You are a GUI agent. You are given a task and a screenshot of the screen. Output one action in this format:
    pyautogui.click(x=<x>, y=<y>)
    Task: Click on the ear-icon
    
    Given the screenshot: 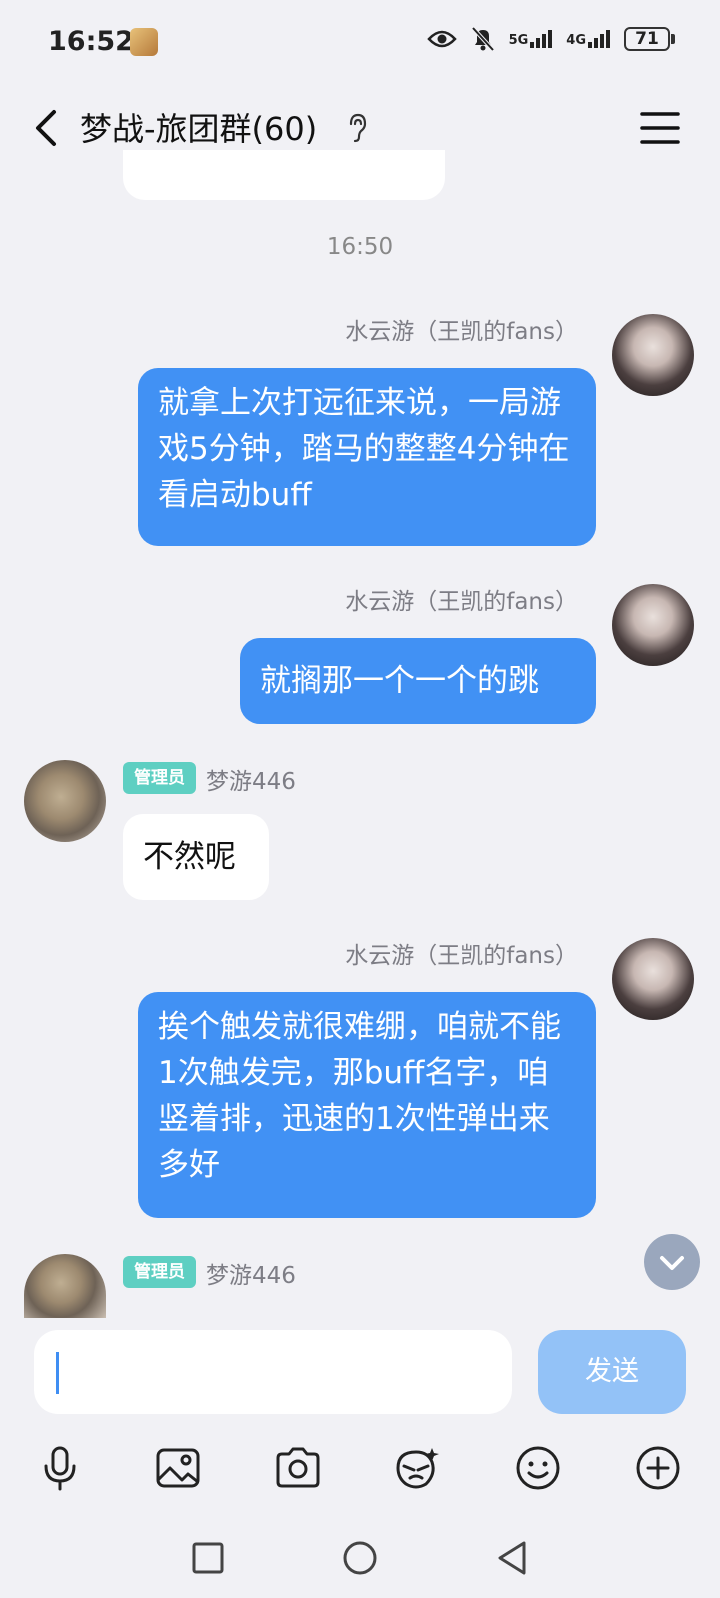 What is the action you would take?
    pyautogui.click(x=358, y=128)
    